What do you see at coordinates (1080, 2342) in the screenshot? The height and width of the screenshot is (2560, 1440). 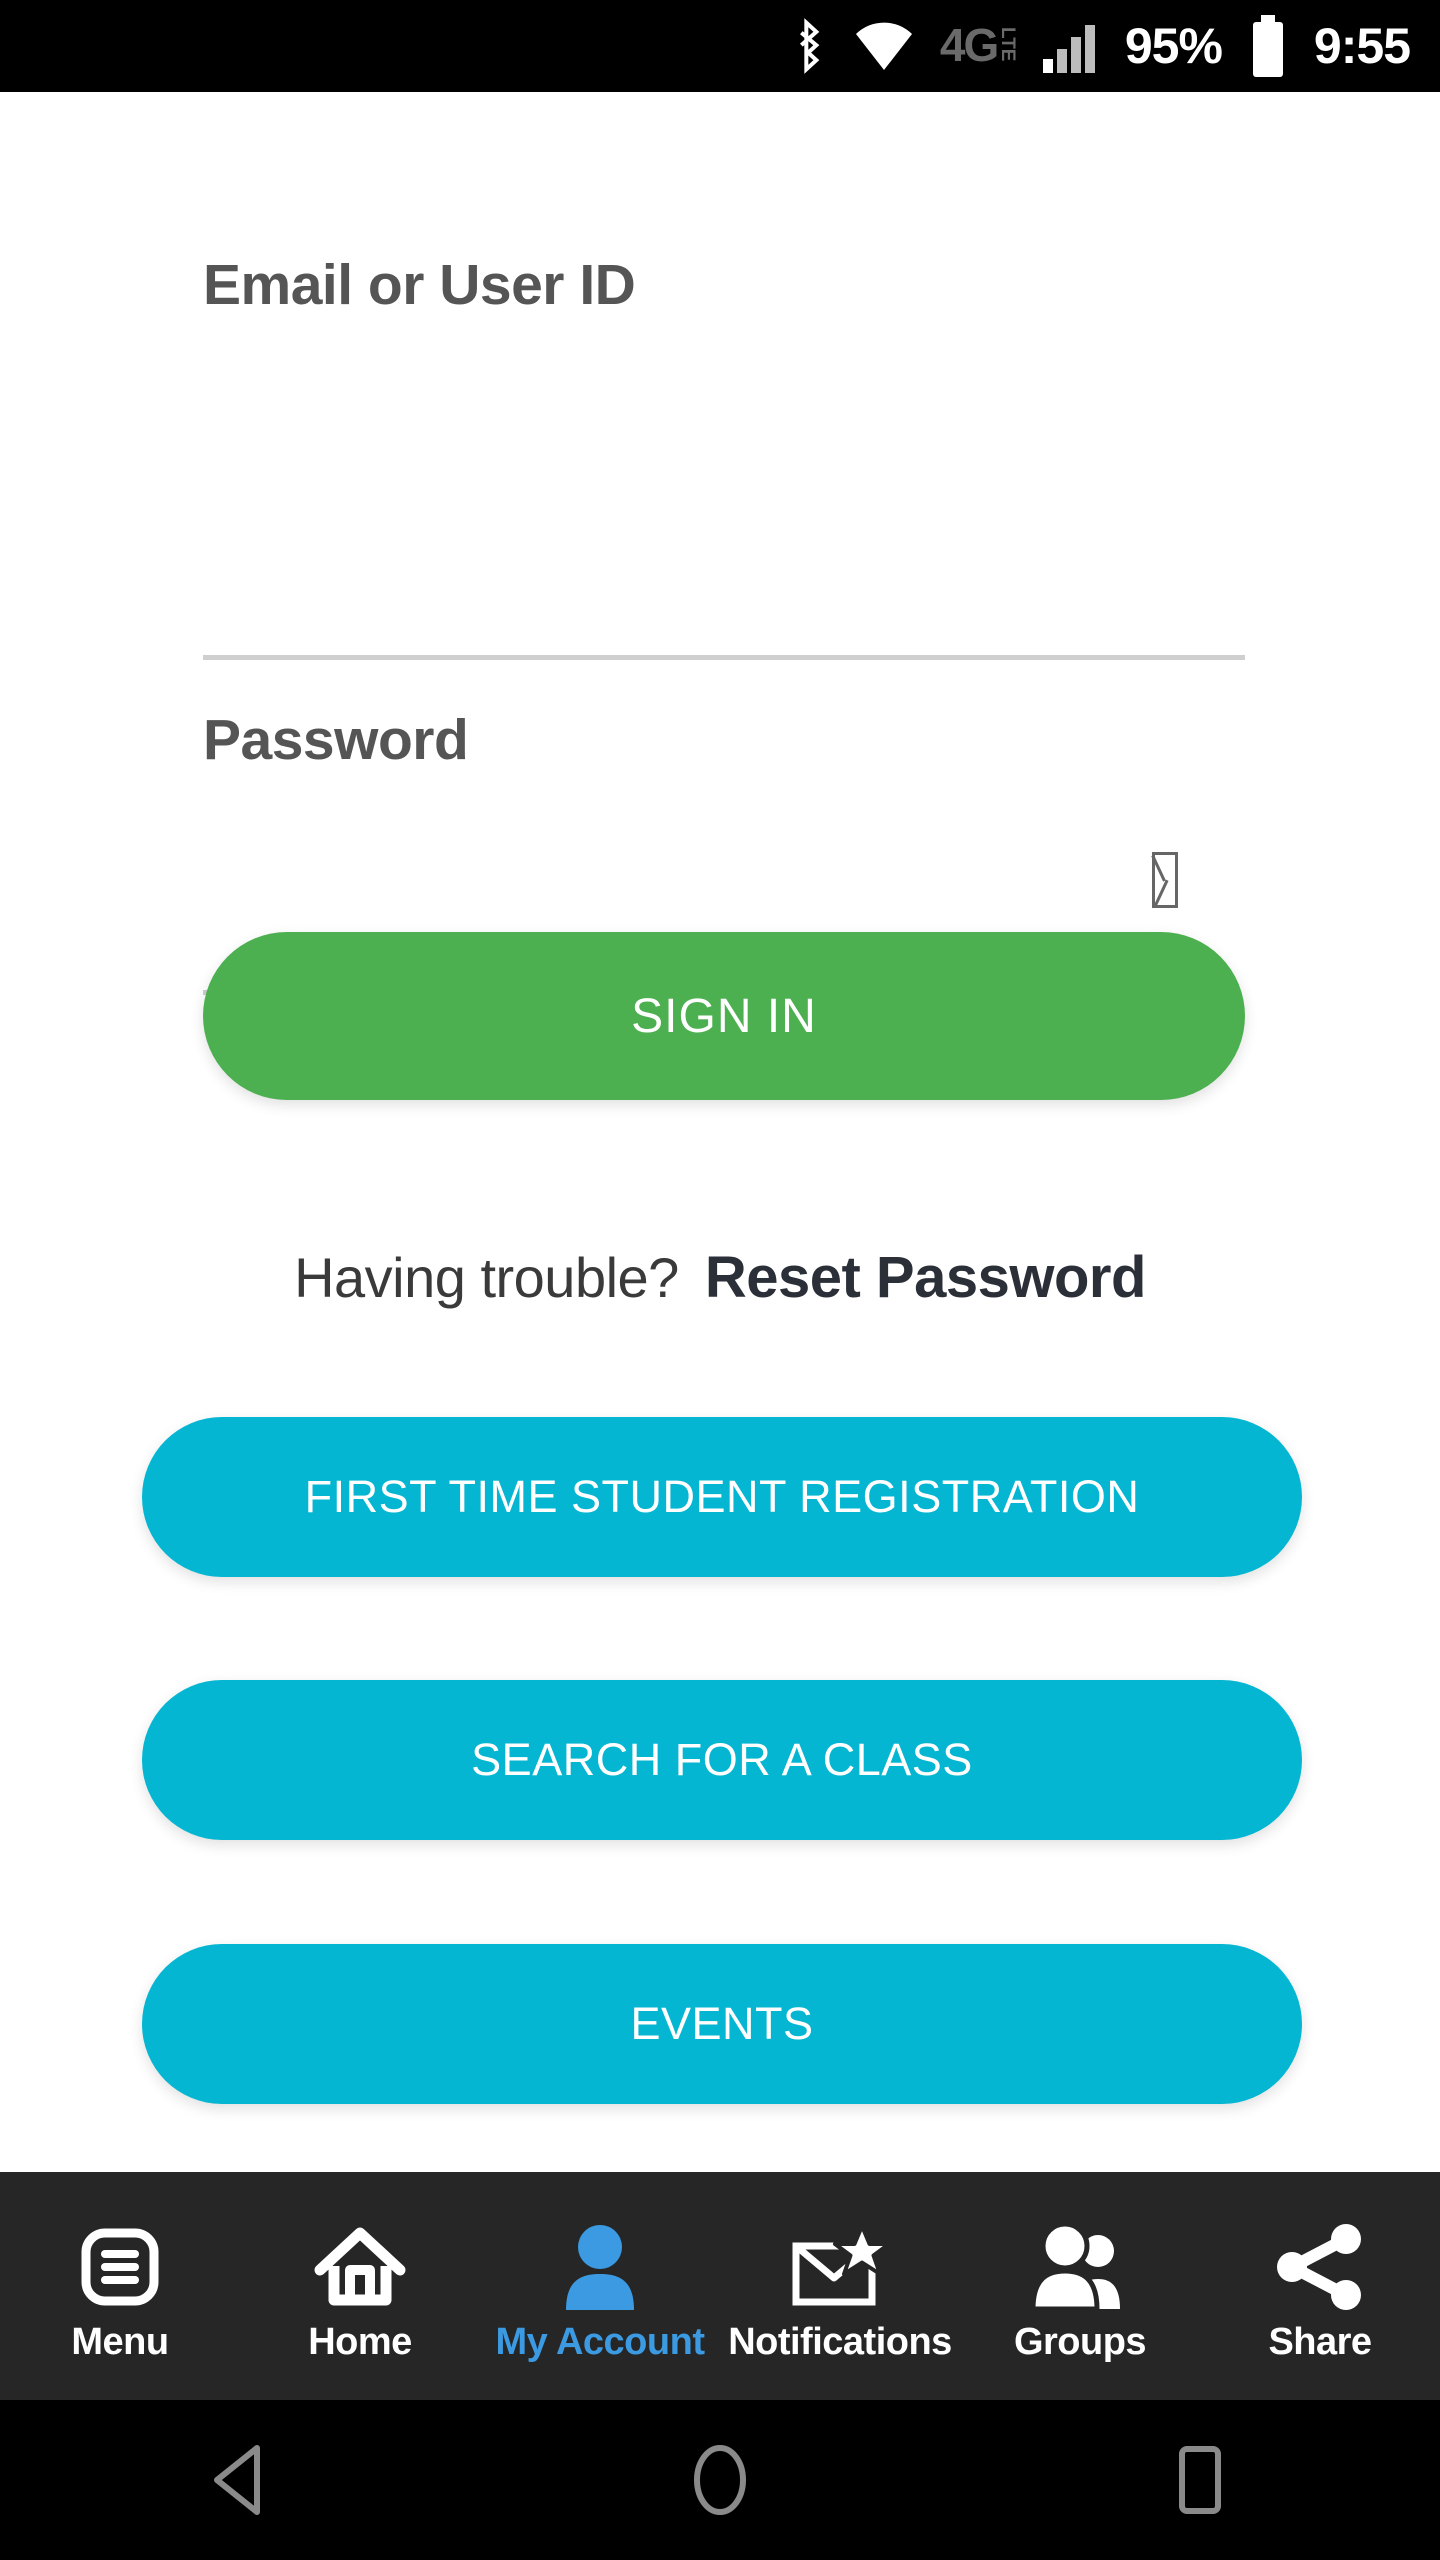 I see `nav-label-groups: Groups` at bounding box center [1080, 2342].